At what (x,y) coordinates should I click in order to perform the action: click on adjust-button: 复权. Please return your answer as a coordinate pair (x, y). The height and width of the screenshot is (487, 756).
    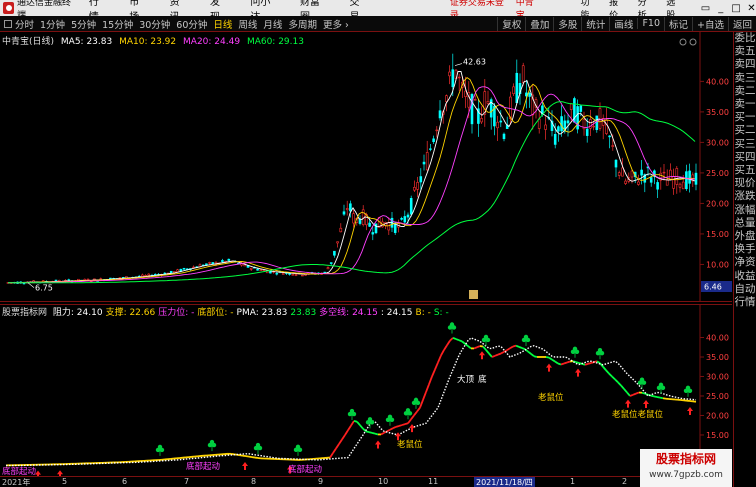
    Looking at the image, I should click on (511, 23).